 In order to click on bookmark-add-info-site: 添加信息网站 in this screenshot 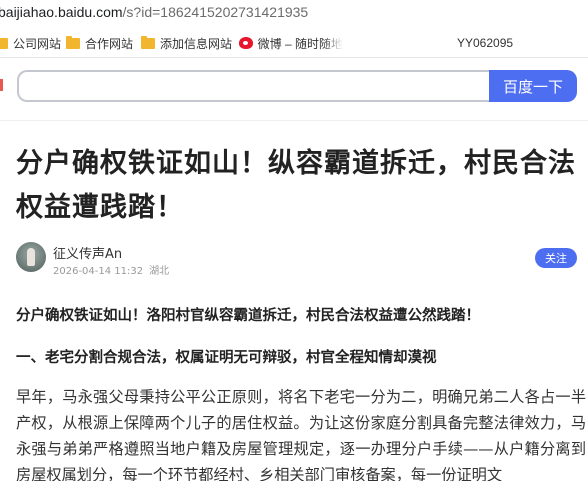, I will do `click(186, 43)`.